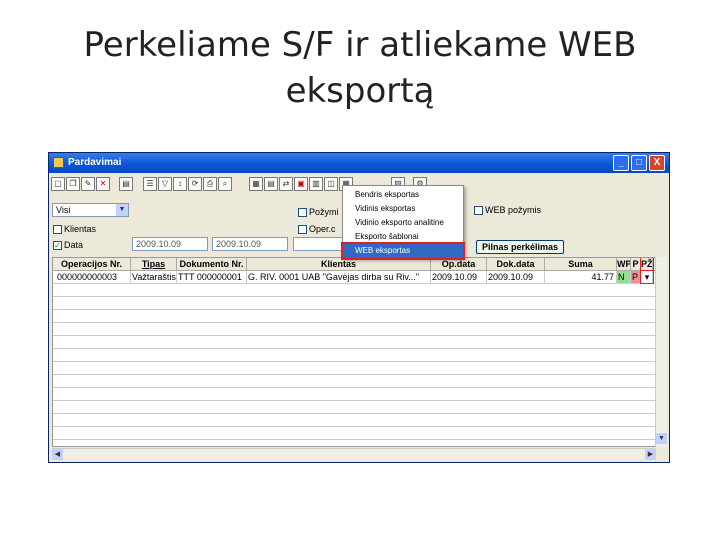  What do you see at coordinates (647, 264) in the screenshot?
I see `col-pz: PŽ` at bounding box center [647, 264].